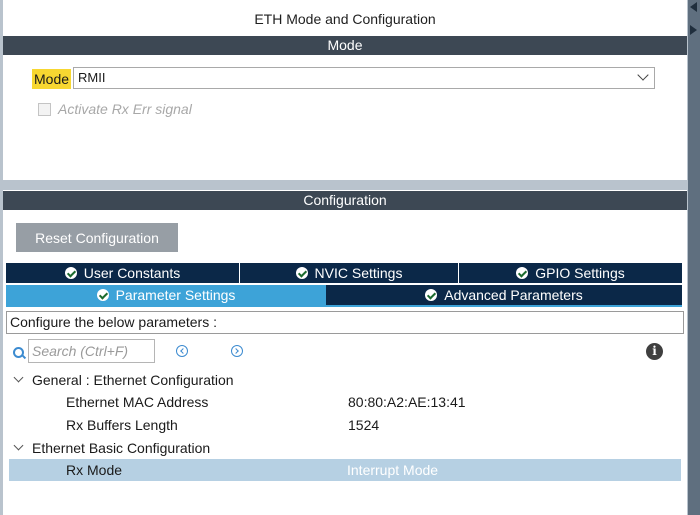 Image resolution: width=700 pixels, height=515 pixels. I want to click on group-title: General : Ethernet Configuration, so click(133, 380).